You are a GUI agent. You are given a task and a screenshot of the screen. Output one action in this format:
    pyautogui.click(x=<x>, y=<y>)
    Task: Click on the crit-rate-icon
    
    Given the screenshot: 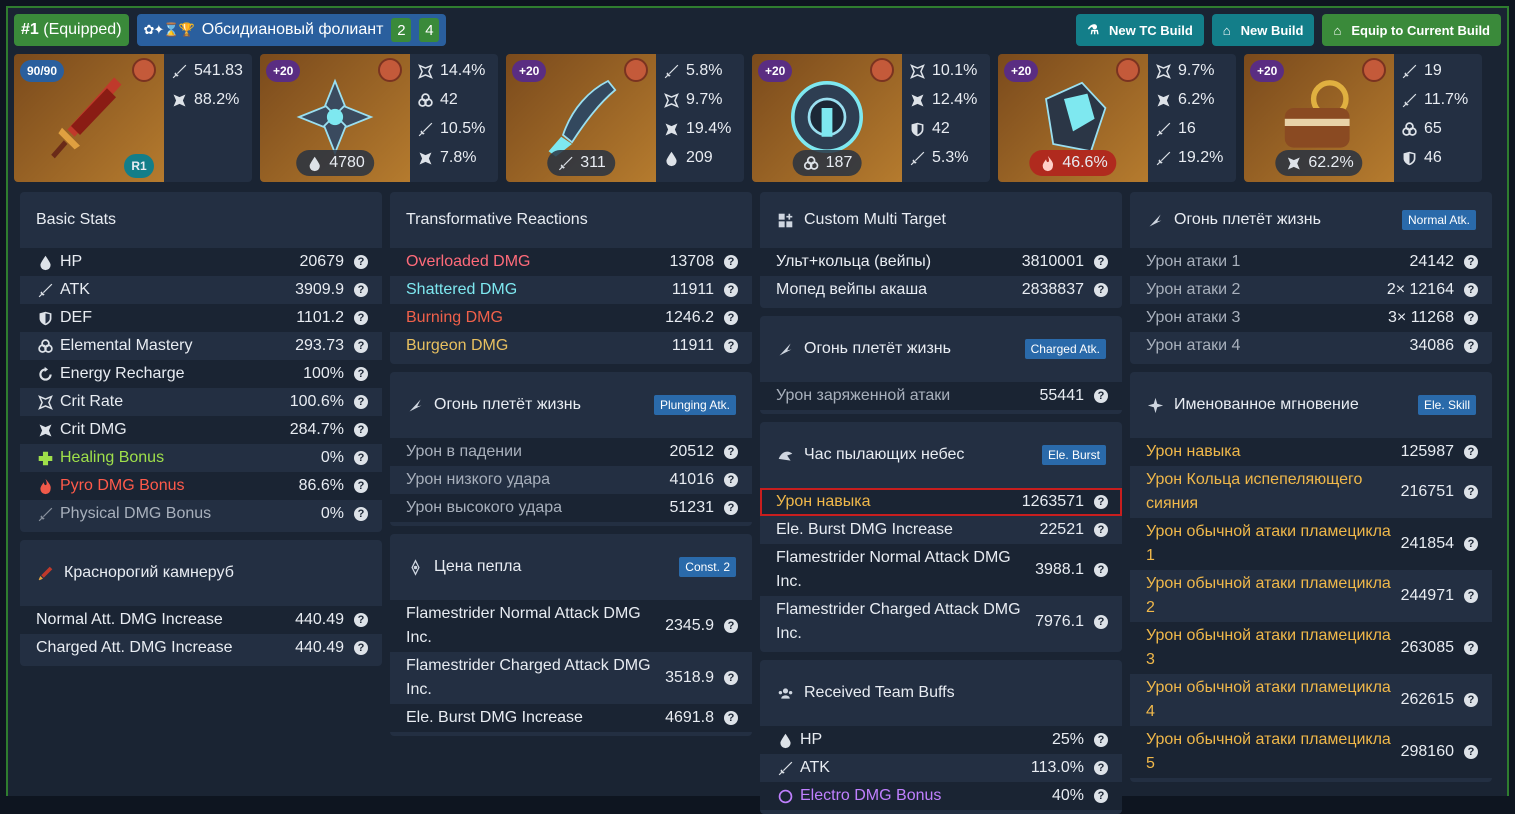 What is the action you would take?
    pyautogui.click(x=671, y=100)
    